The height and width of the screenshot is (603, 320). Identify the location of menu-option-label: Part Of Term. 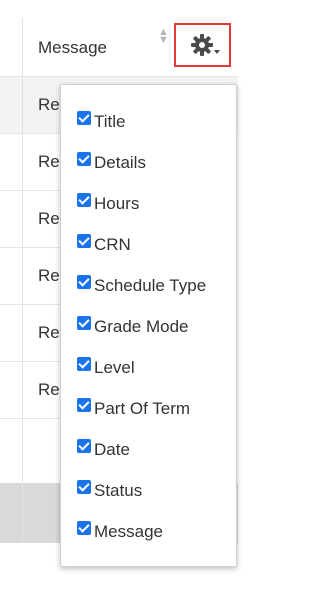
(142, 408).